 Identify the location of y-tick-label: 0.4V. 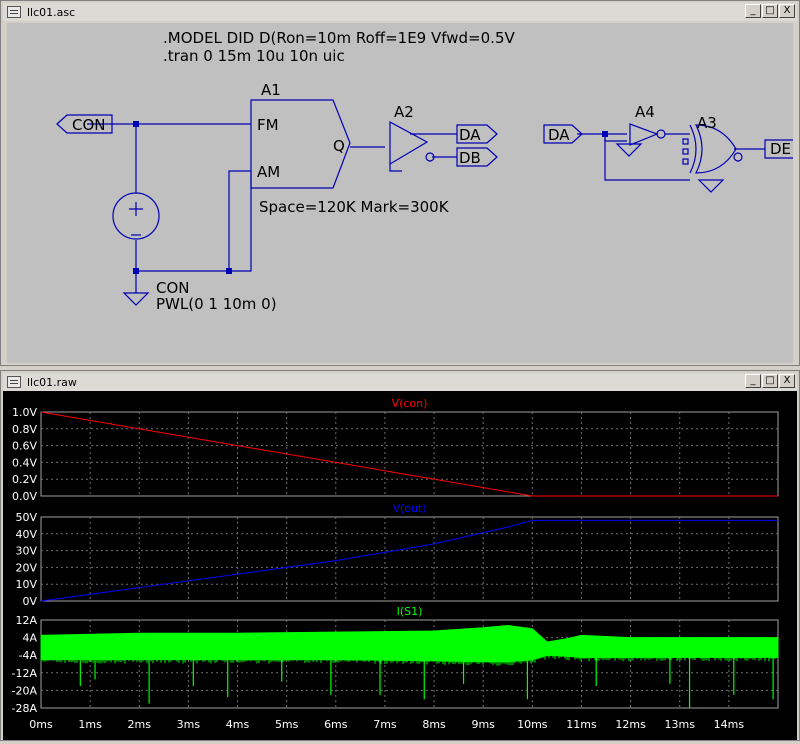
(24, 462).